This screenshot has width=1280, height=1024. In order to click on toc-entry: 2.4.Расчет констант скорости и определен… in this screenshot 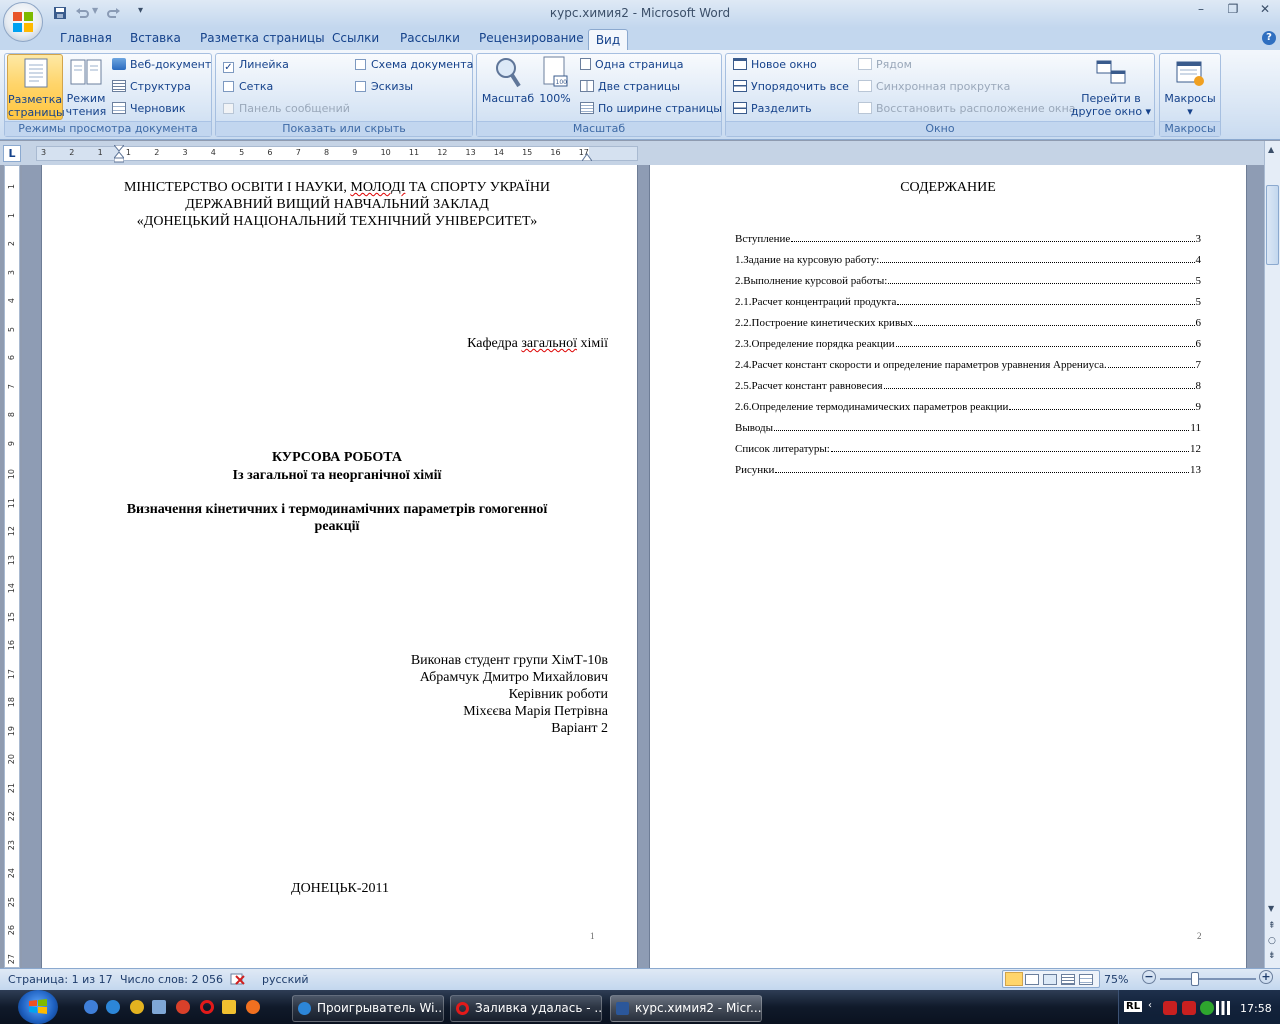, I will do `click(968, 364)`.